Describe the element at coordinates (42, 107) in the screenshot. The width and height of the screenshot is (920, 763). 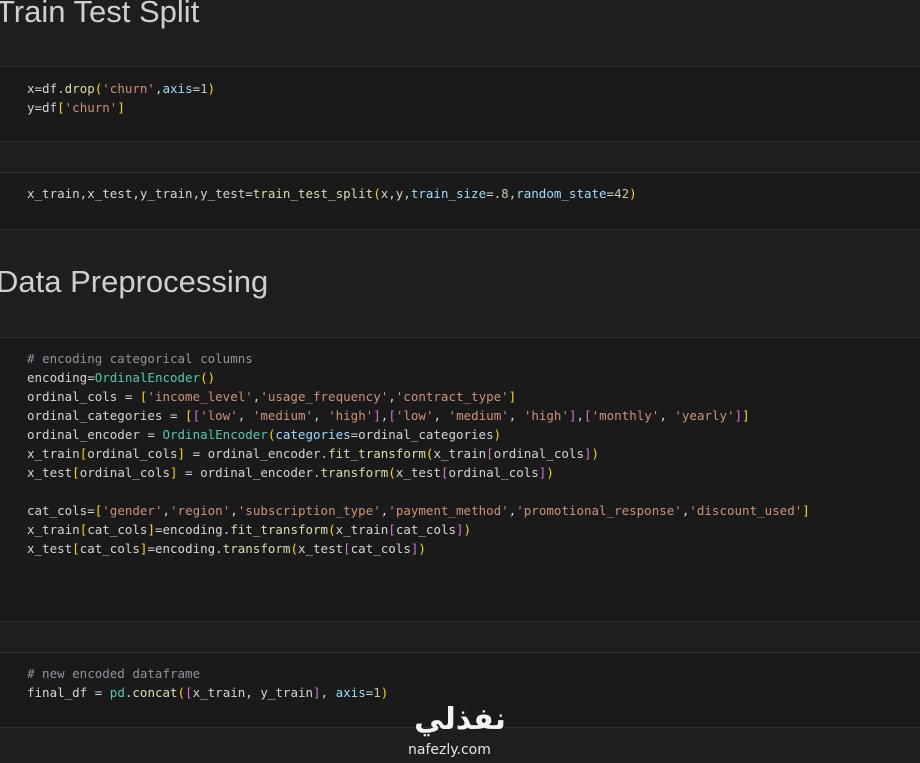
I see `code-token-var: y=df` at that location.